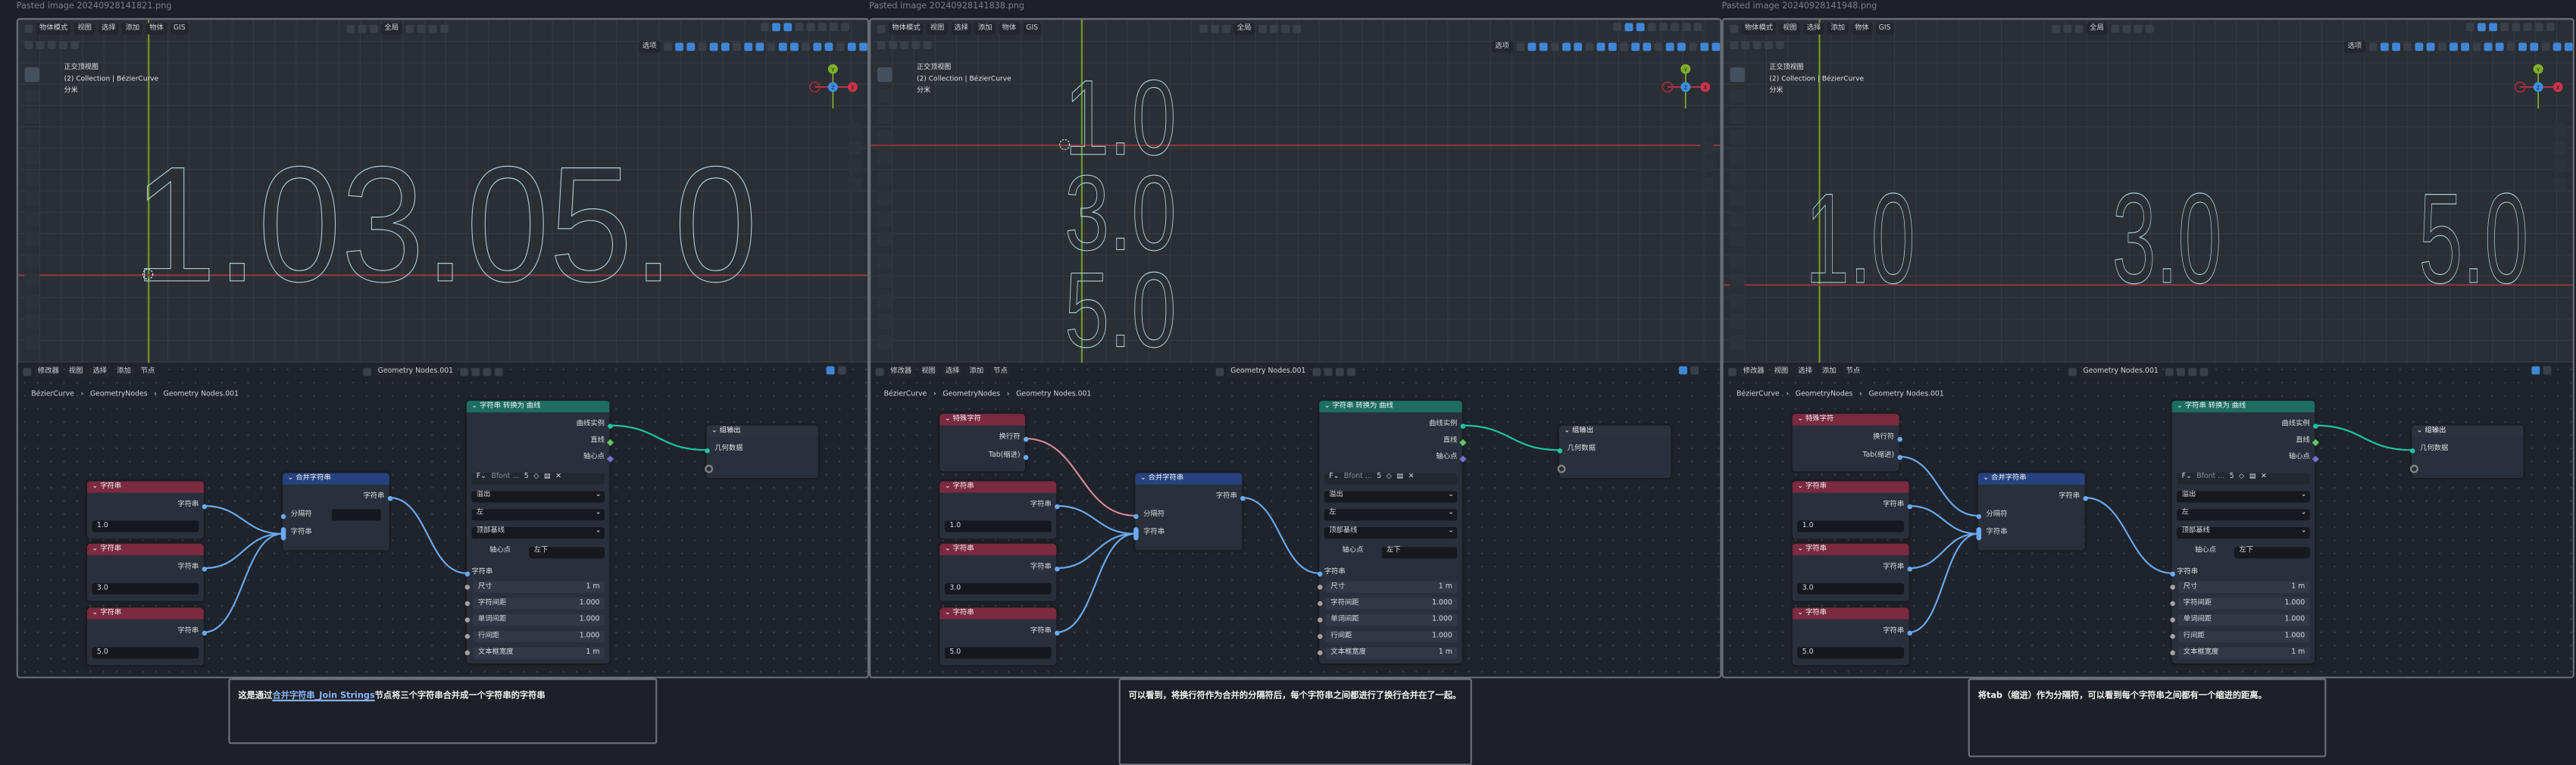  What do you see at coordinates (1614, 431) in the screenshot?
I see `group-output-node-header: ⌄ 组输出` at bounding box center [1614, 431].